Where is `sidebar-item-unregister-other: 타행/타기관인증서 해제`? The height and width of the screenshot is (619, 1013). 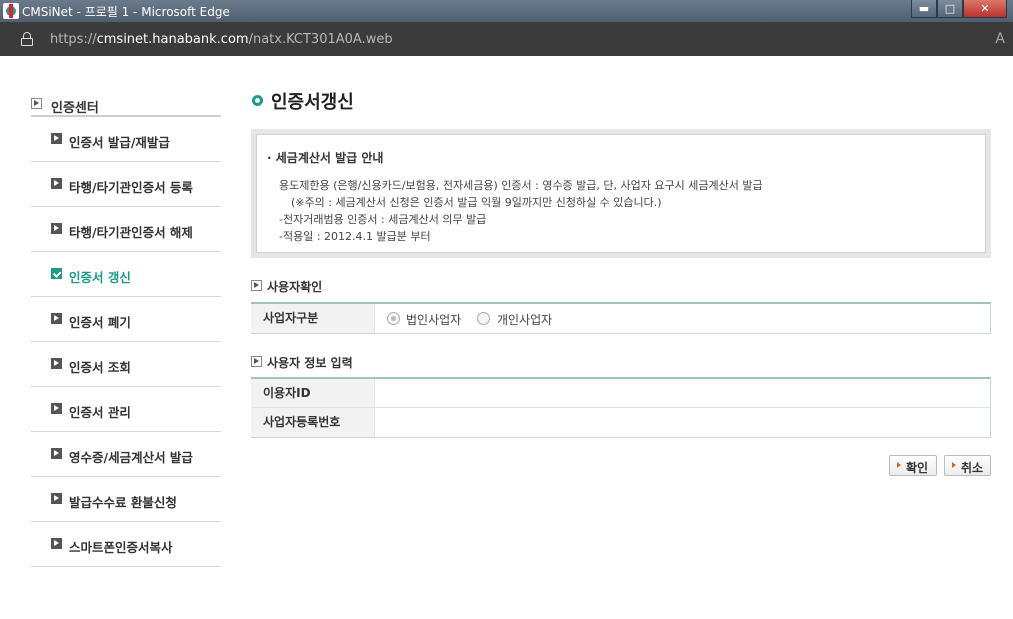 sidebar-item-unregister-other: 타행/타기관인증서 해제 is located at coordinates (126, 229).